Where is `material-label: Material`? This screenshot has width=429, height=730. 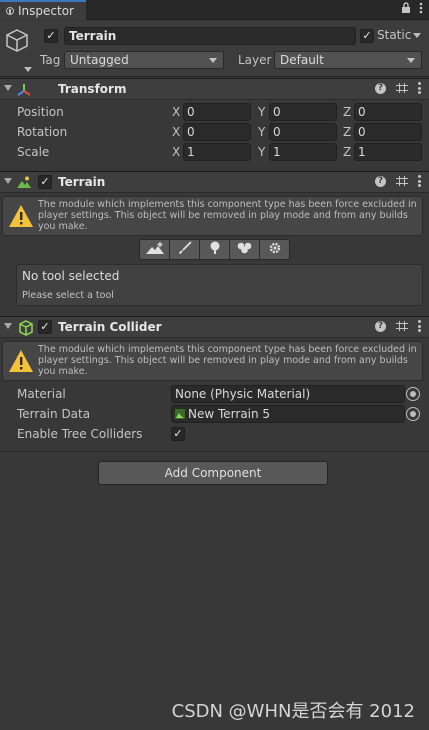
material-label: Material is located at coordinates (41, 394).